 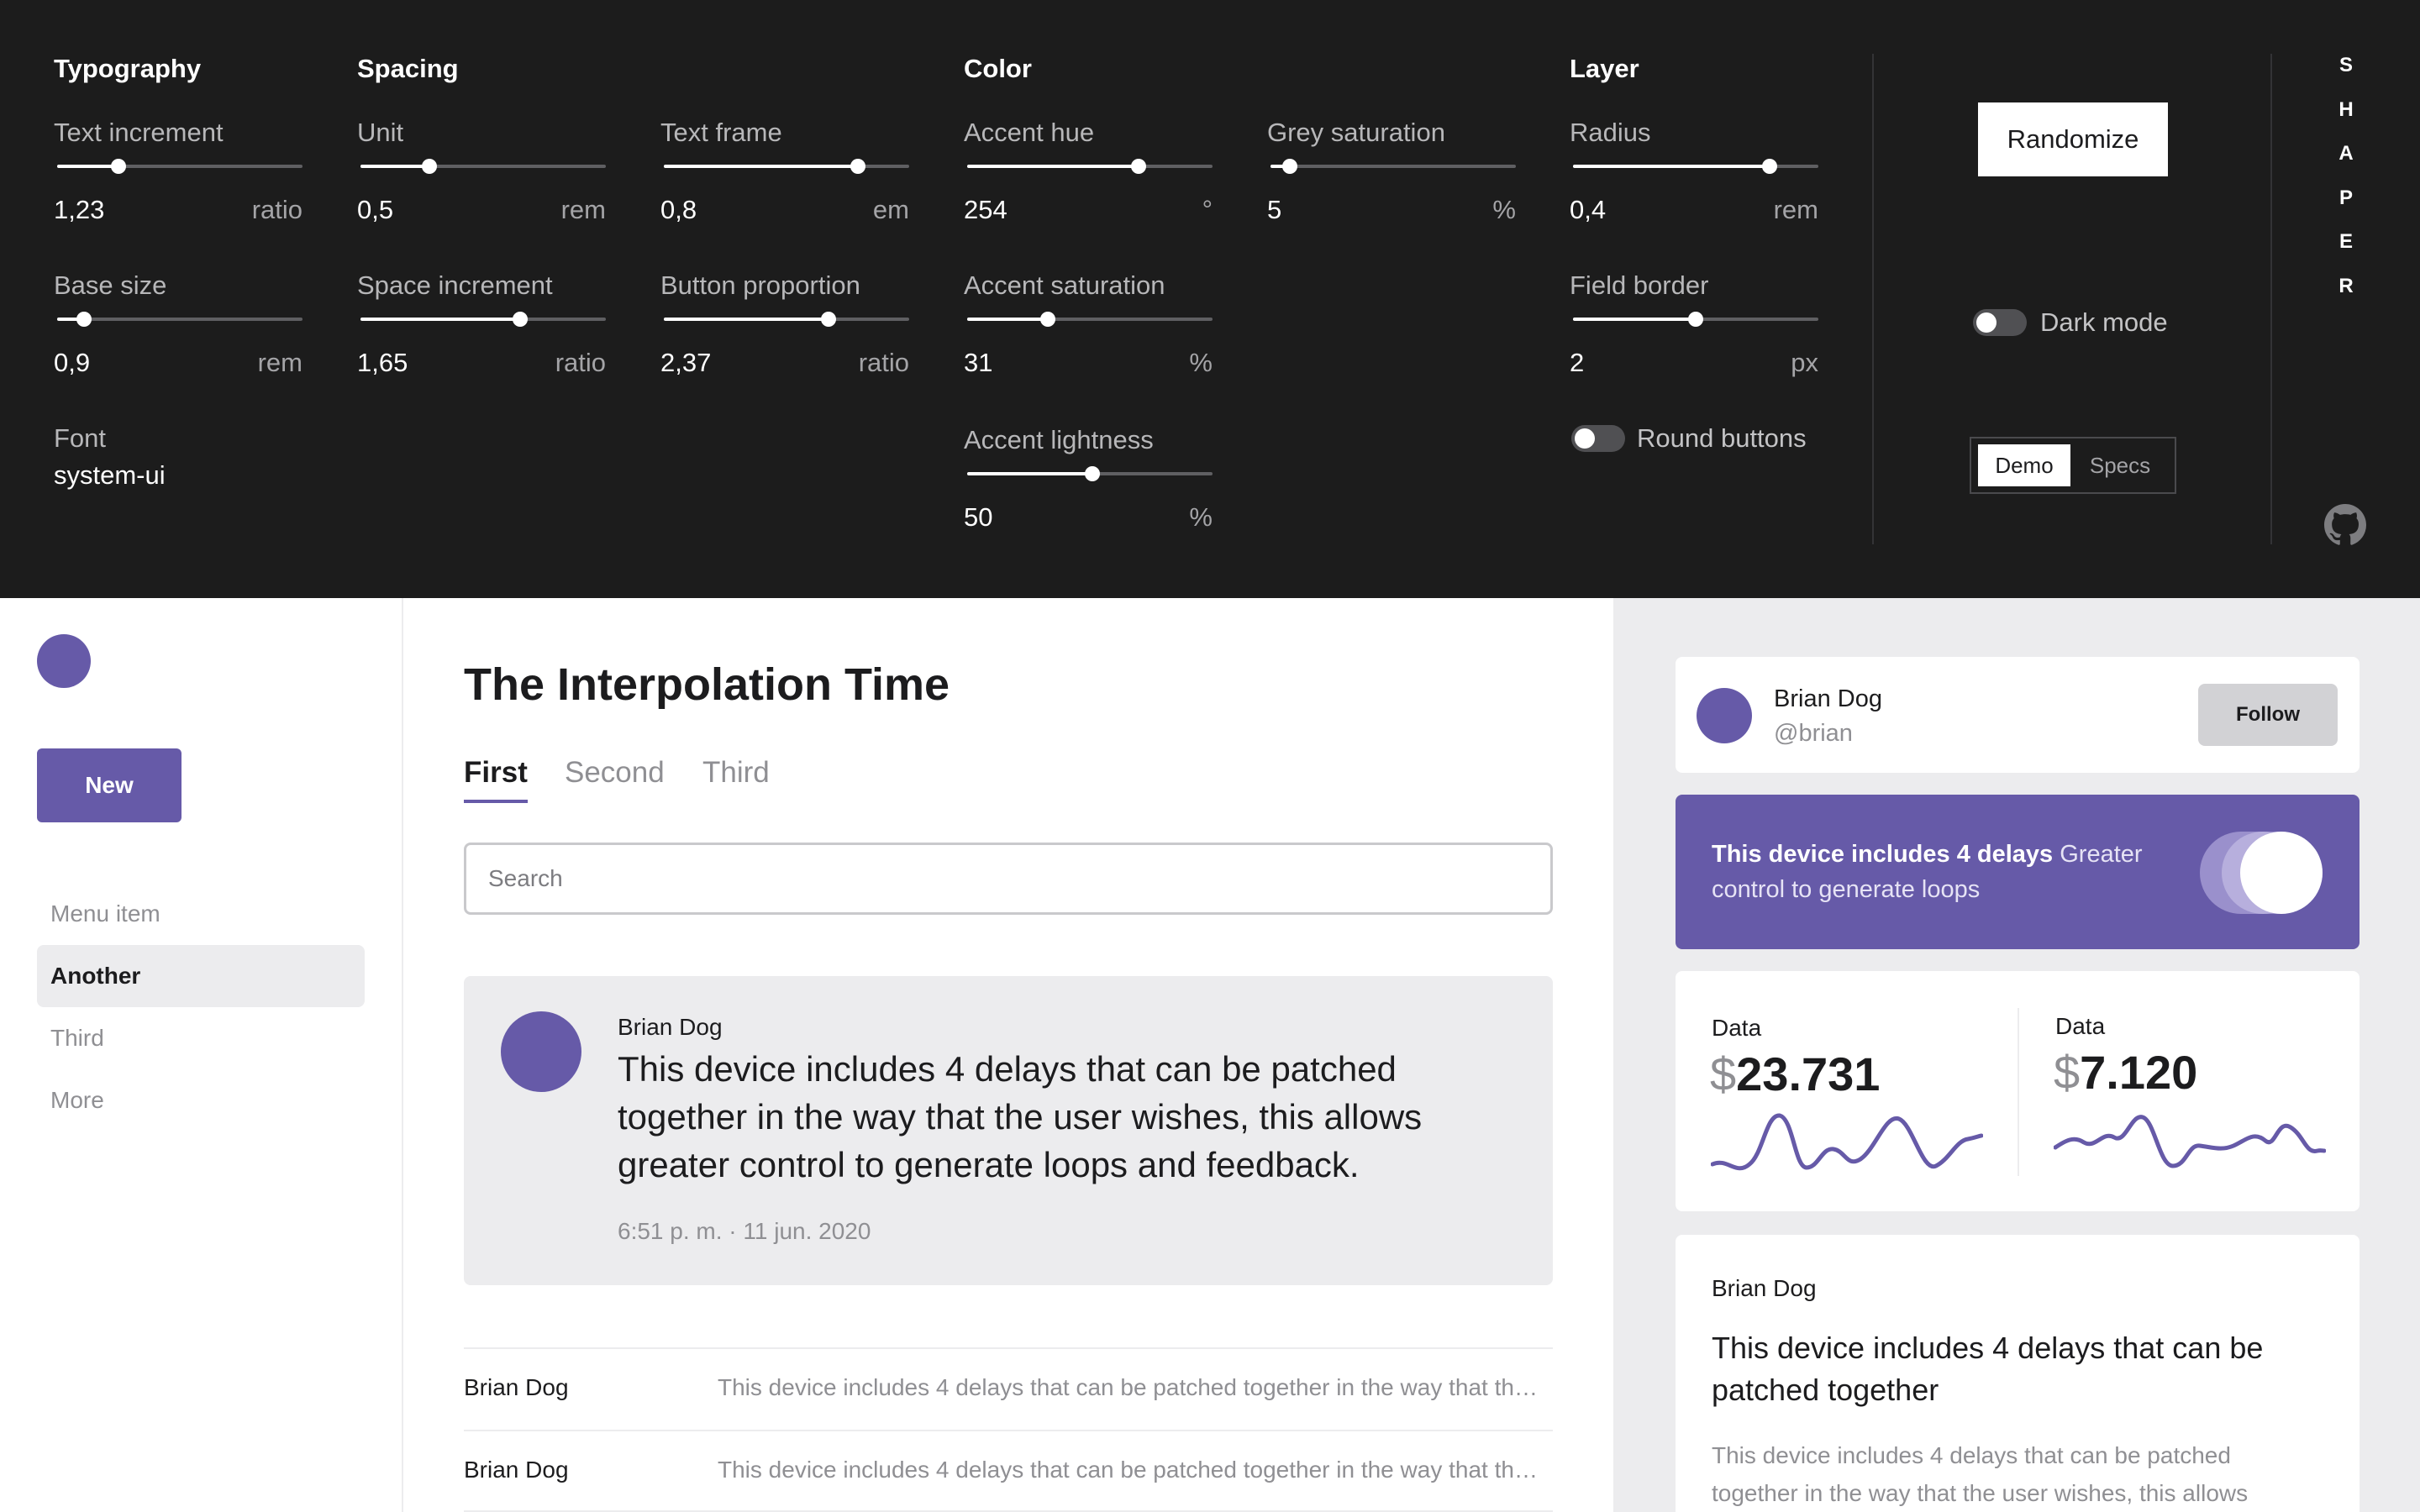 What do you see at coordinates (109, 785) in the screenshot?
I see `new-button: New` at bounding box center [109, 785].